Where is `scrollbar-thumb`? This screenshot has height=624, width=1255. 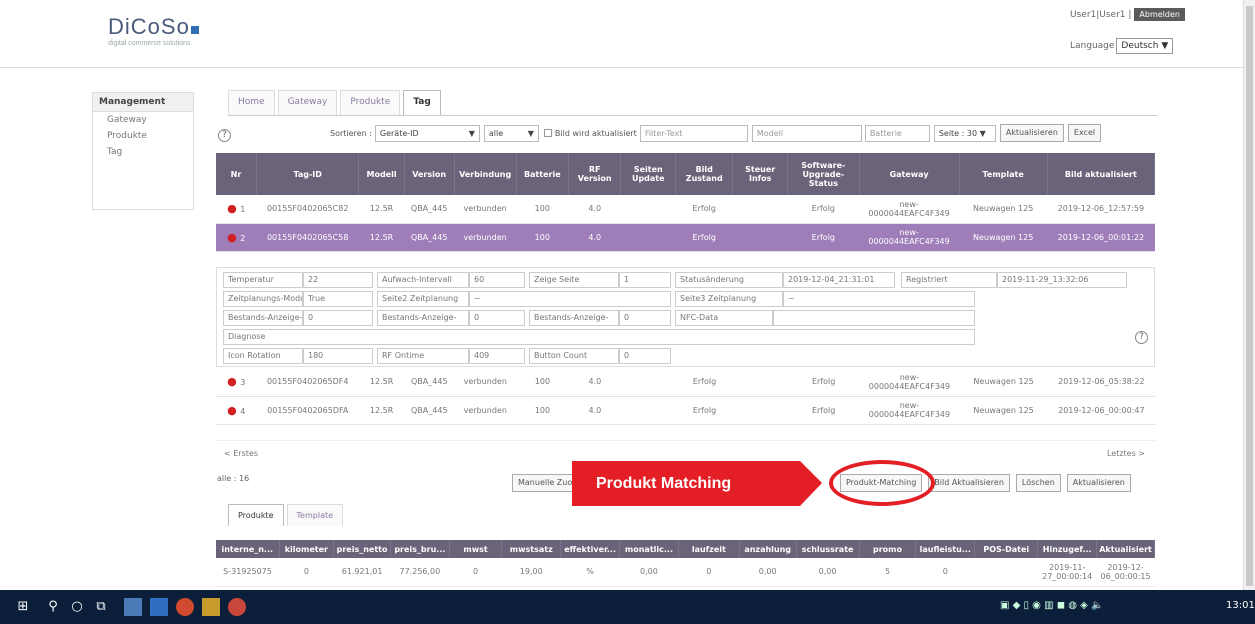
scrollbar-thumb is located at coordinates (1249, 296).